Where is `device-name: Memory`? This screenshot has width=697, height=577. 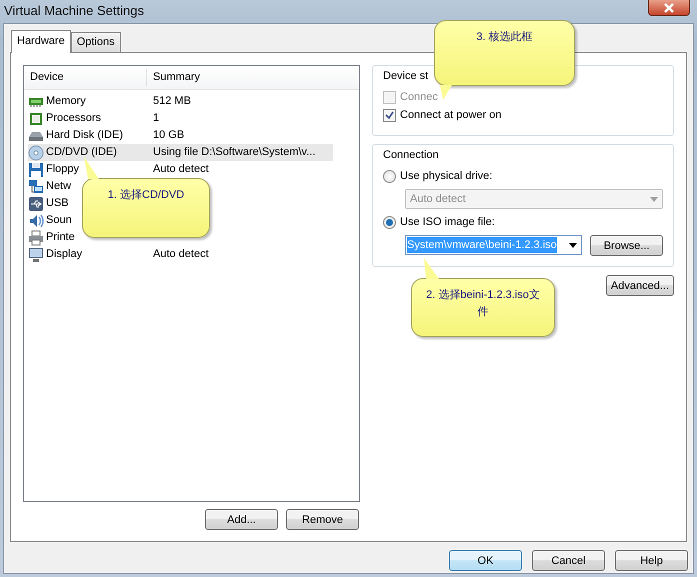
device-name: Memory is located at coordinates (66, 102).